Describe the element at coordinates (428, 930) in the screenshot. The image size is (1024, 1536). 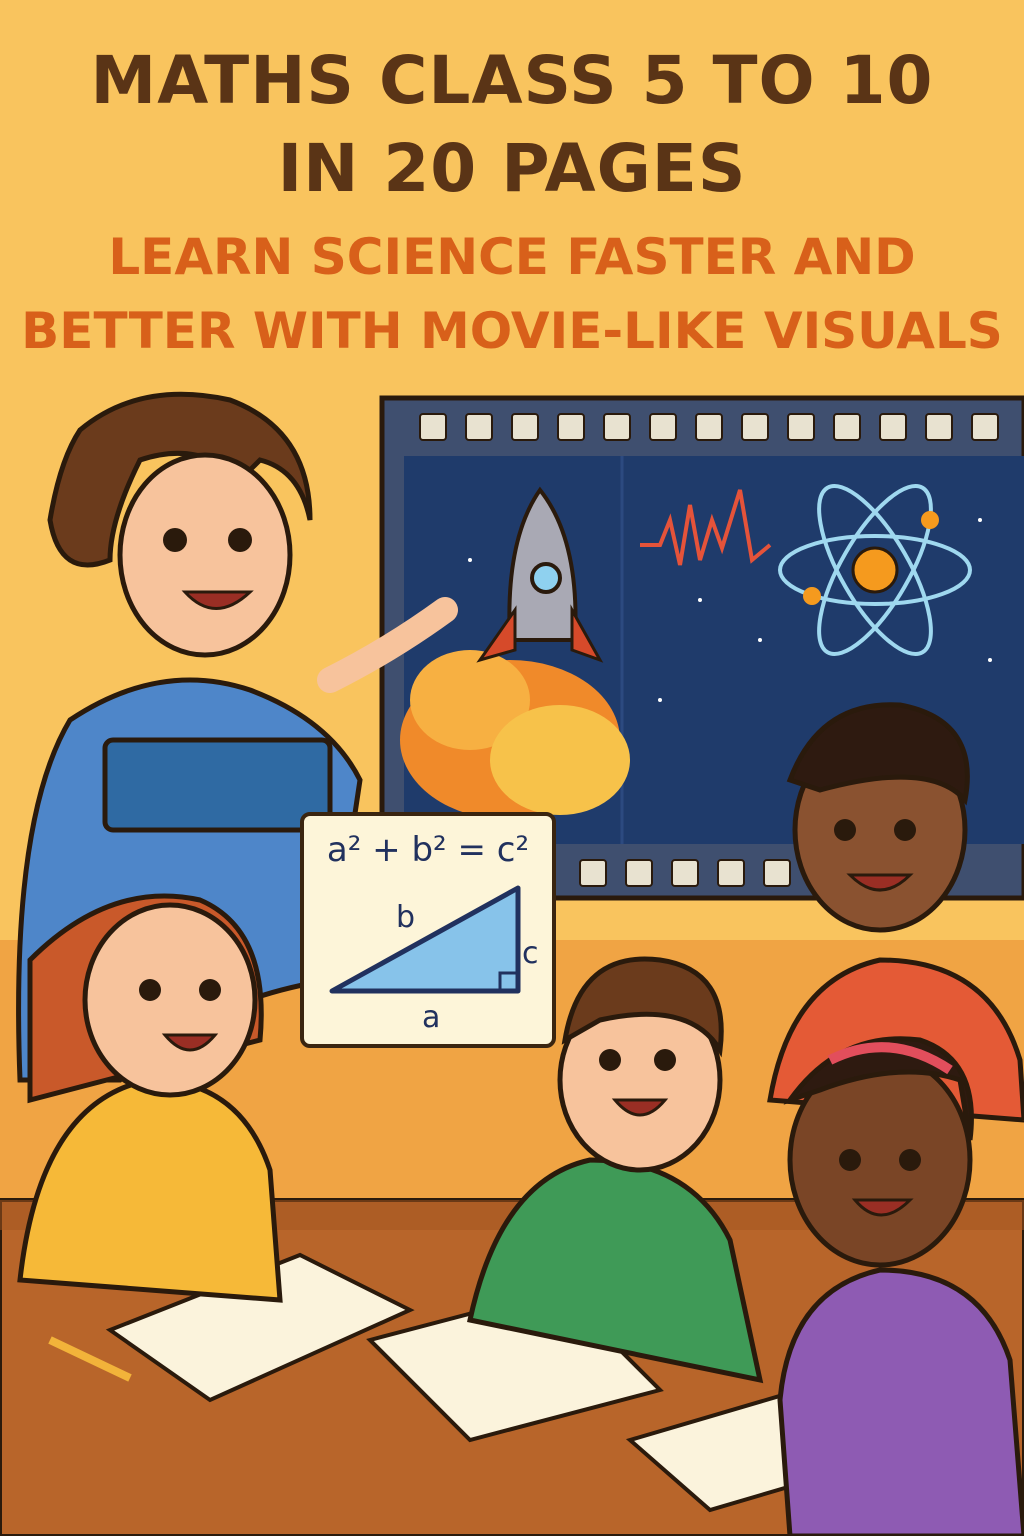
I see `pythagoras-card: a² + b² = c² b c a` at that location.